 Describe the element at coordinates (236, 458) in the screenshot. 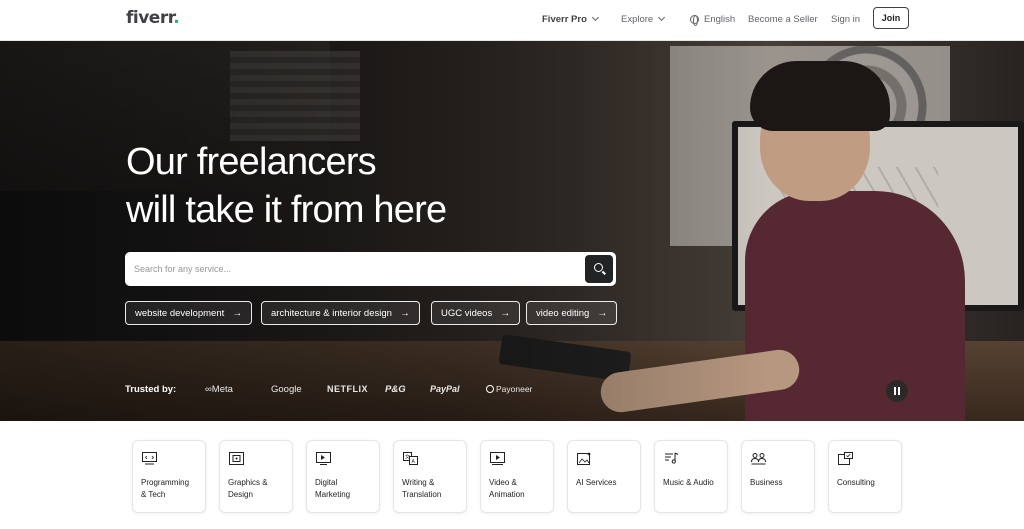

I see `design-frame-icon` at that location.